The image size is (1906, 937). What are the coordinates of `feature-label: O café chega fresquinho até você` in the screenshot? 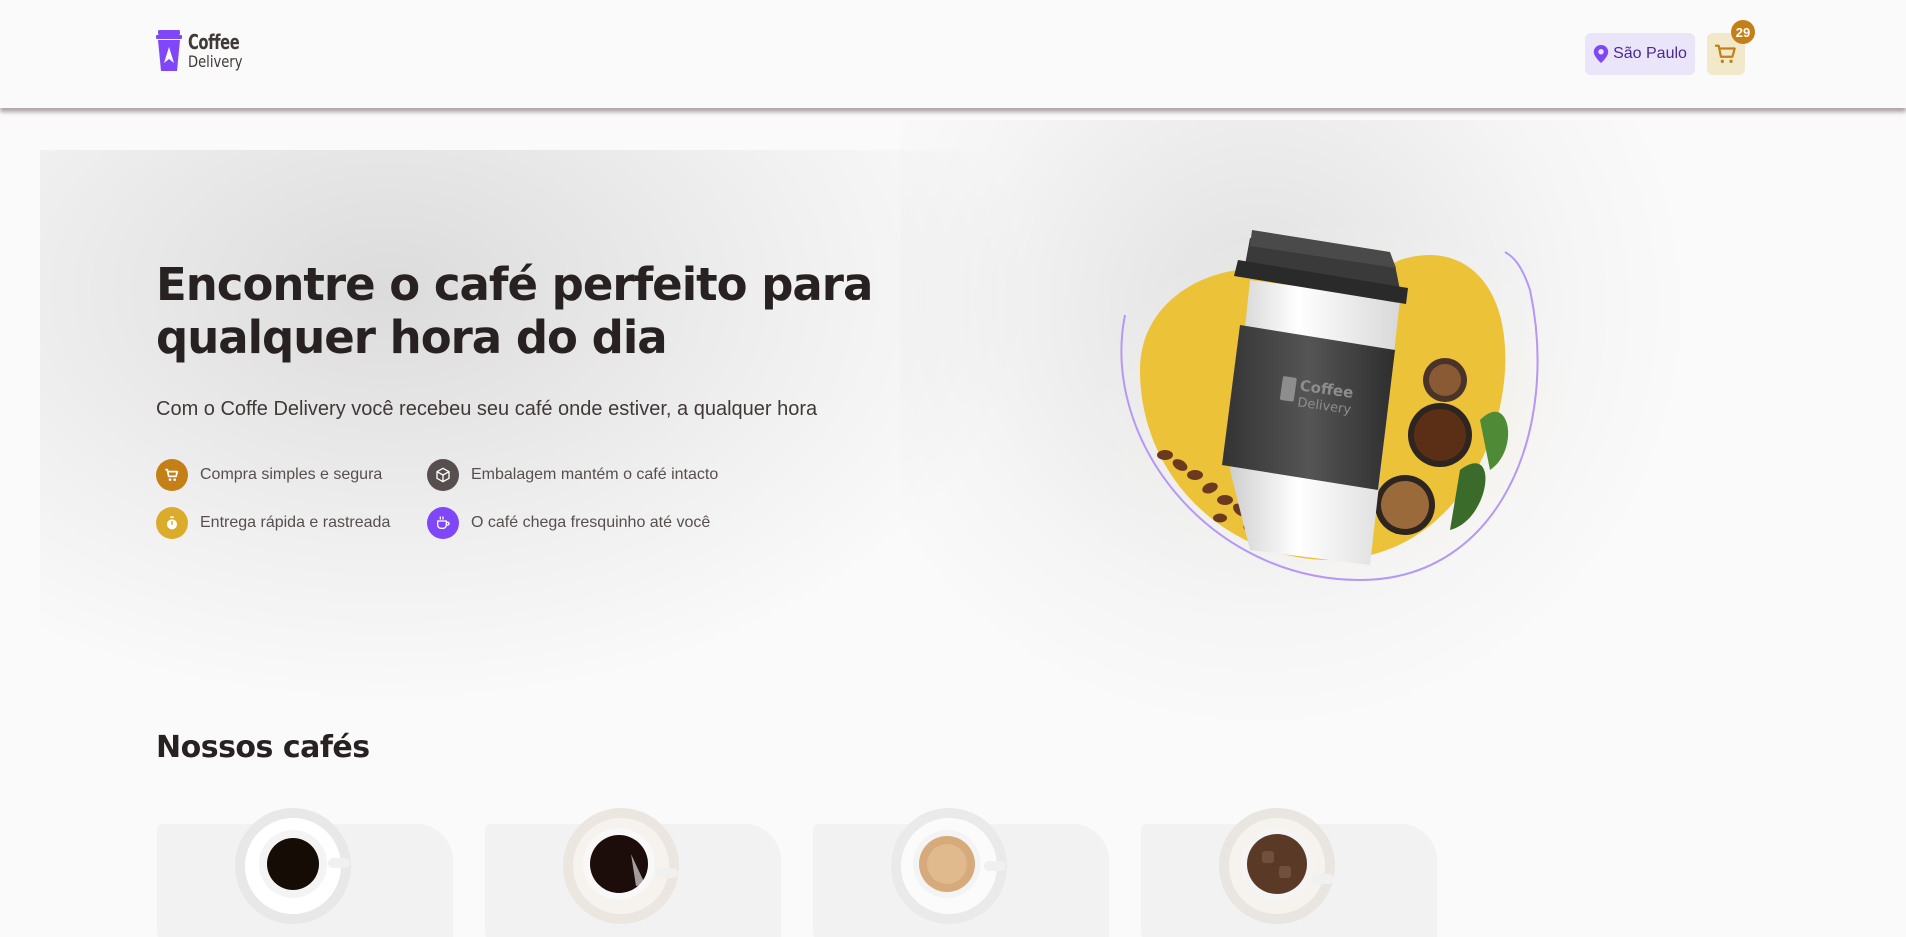 It's located at (591, 522).